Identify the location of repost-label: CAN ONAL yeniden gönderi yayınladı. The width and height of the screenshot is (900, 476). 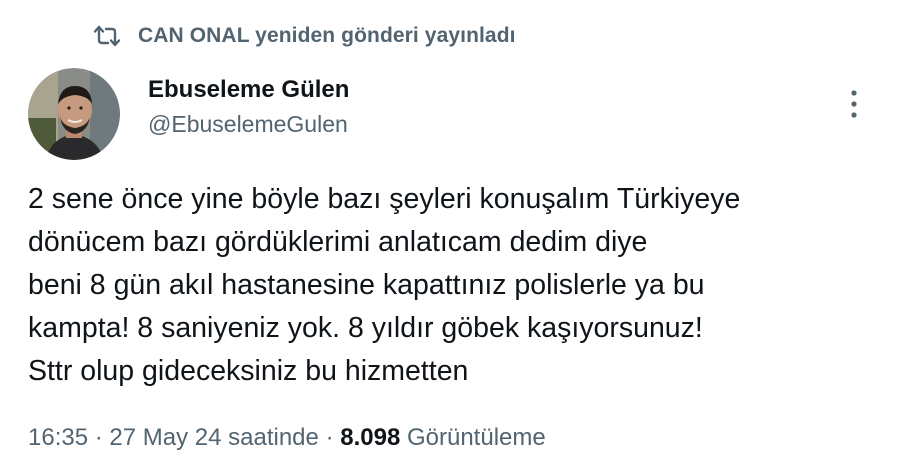
(327, 36).